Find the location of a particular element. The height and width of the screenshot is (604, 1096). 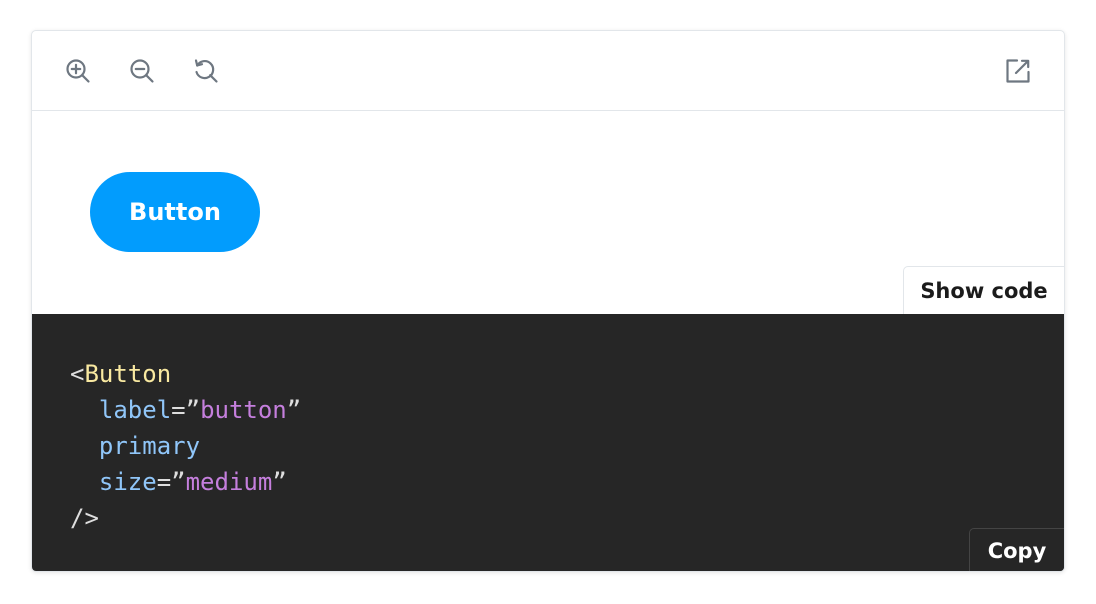

code-value: medium is located at coordinates (229, 482).